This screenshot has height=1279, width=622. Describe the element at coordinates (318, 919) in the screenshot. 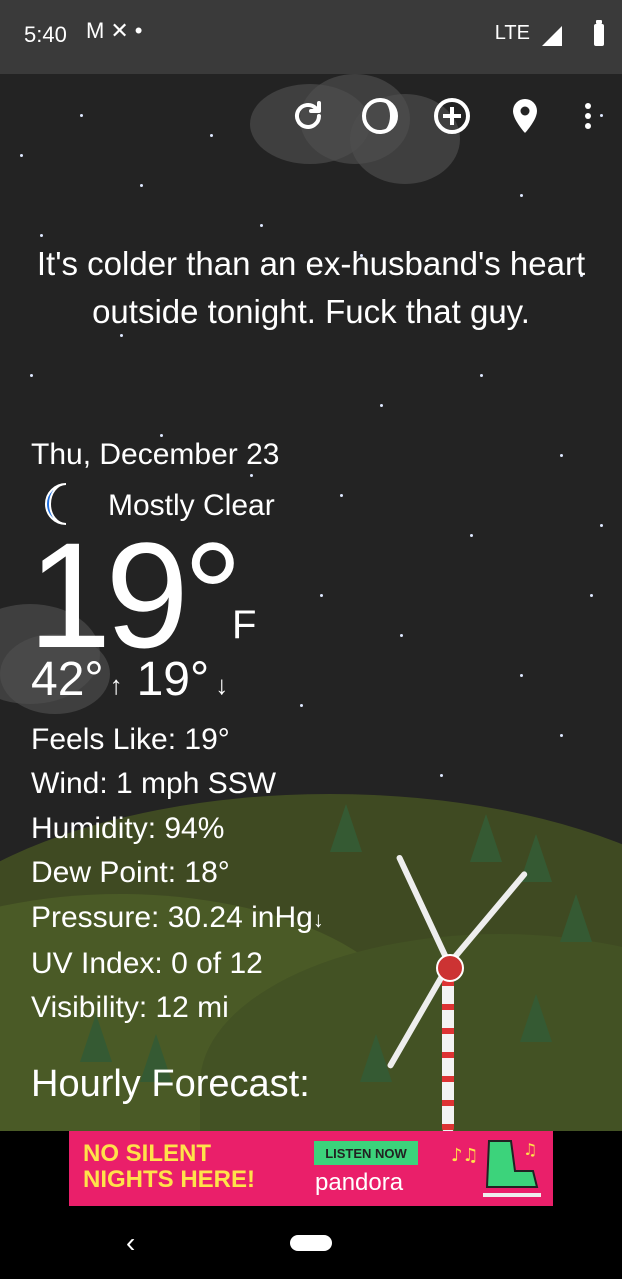

I see `pressure-trend-down-icon: ↓` at that location.